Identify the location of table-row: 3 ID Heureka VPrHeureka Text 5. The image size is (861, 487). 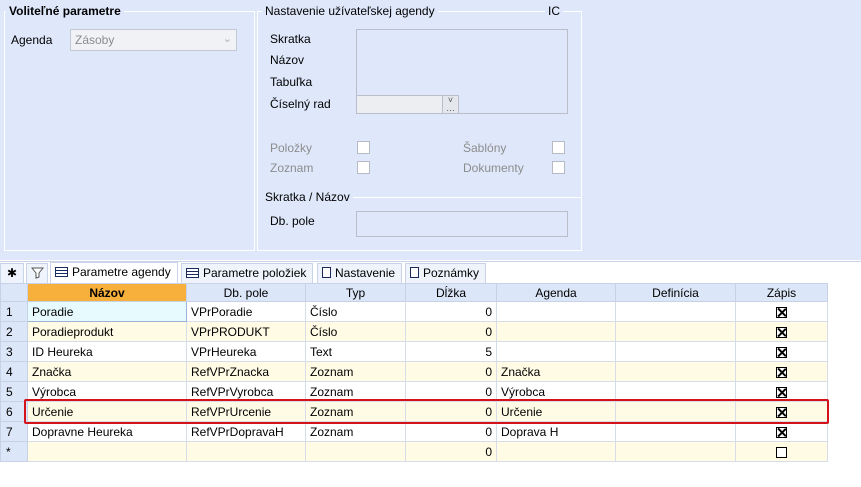
(414, 351).